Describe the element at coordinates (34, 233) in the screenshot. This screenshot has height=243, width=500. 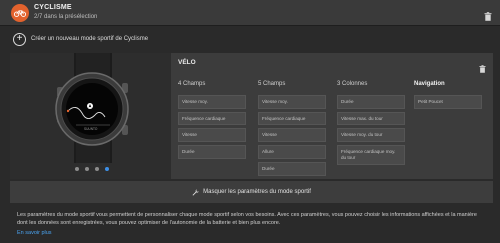
I see `learn-more-link: En savoir plus` at that location.